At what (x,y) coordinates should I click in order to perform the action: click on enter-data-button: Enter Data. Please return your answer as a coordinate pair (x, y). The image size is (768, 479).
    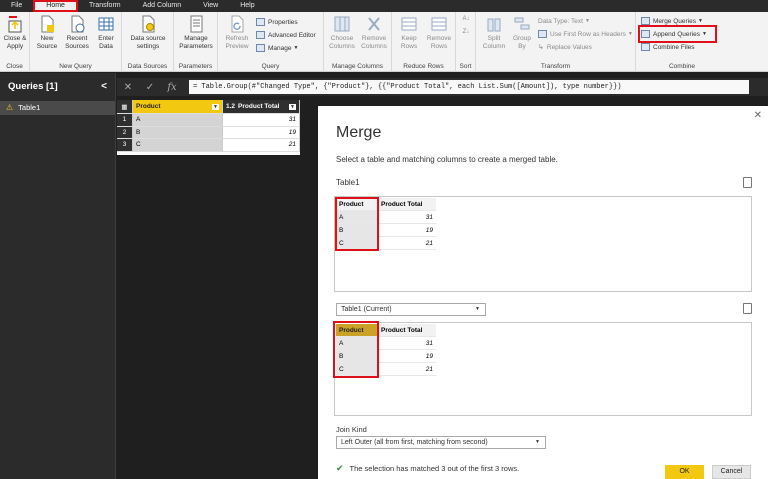
    Looking at the image, I should click on (106, 33).